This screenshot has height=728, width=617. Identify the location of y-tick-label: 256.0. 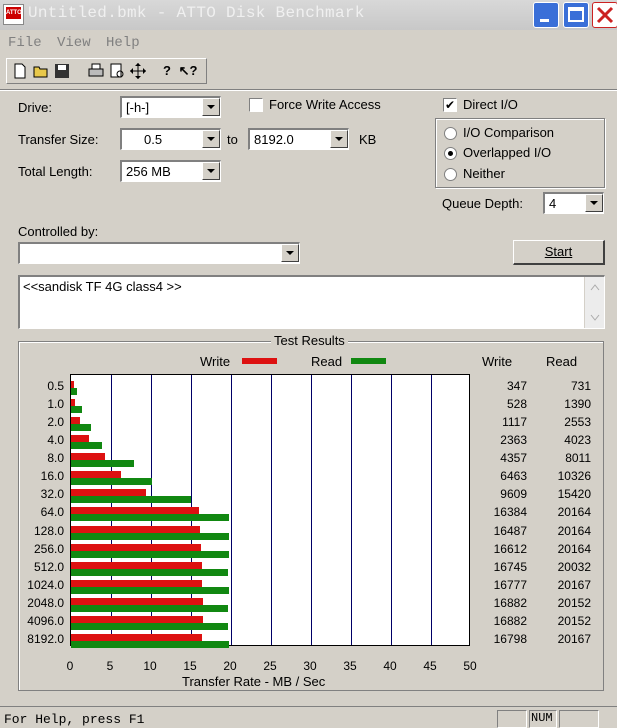
(48, 548).